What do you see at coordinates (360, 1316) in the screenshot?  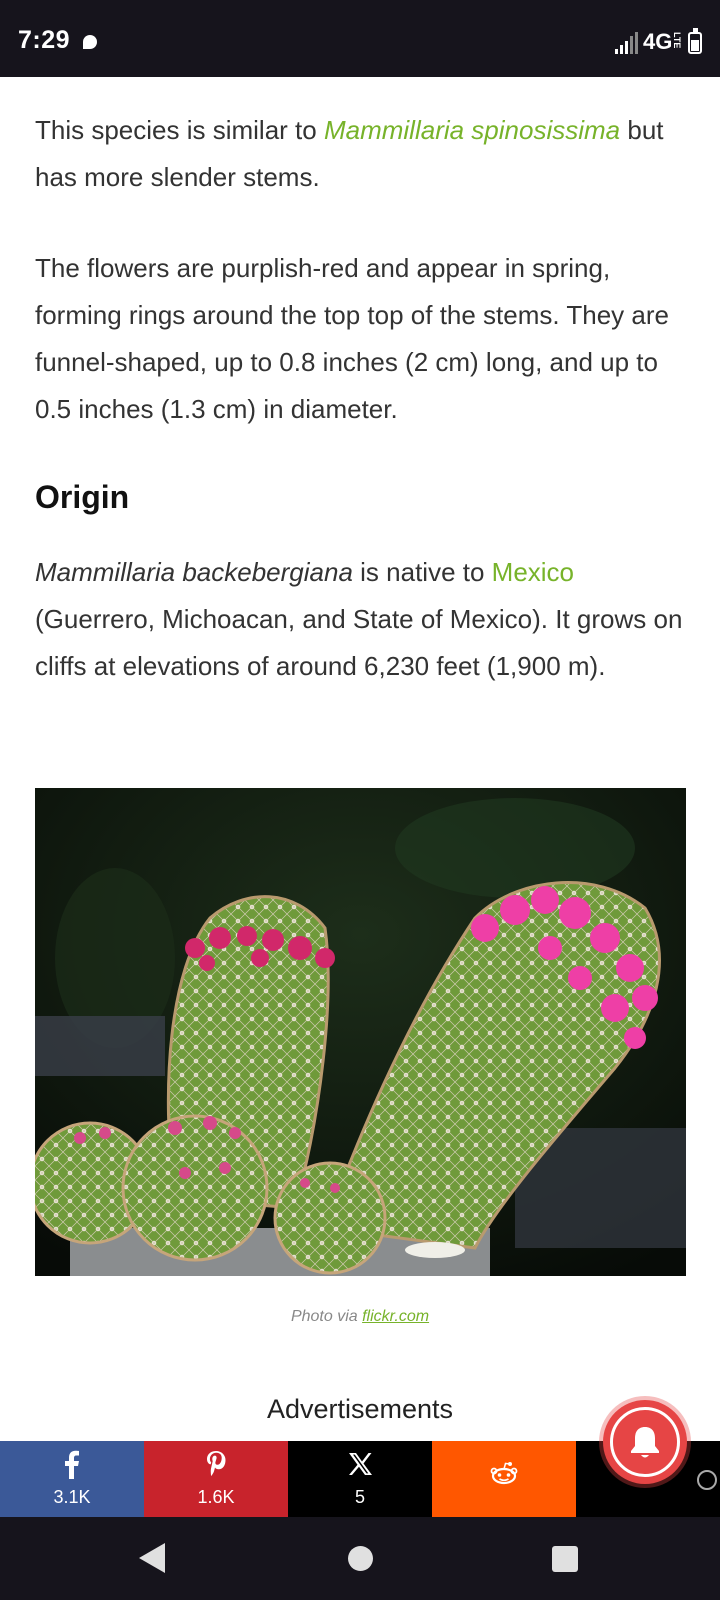 I see `photo-caption: Photo via flickr.com` at bounding box center [360, 1316].